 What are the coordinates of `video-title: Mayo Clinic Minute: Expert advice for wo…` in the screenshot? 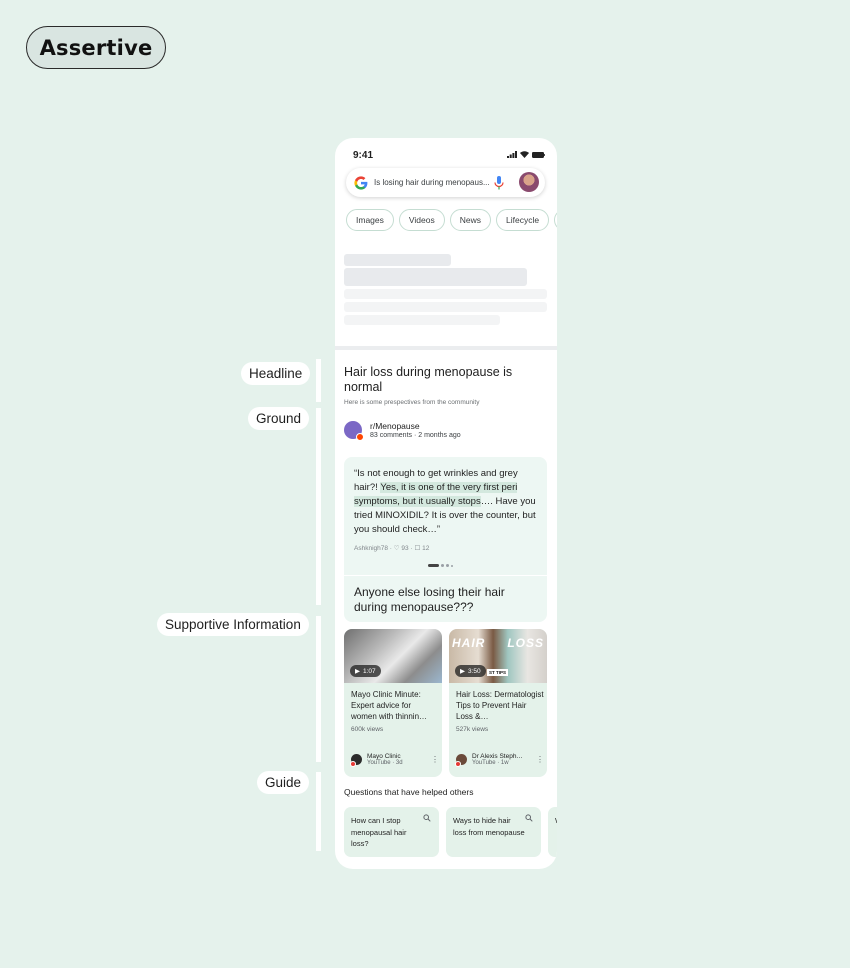 It's located at (389, 705).